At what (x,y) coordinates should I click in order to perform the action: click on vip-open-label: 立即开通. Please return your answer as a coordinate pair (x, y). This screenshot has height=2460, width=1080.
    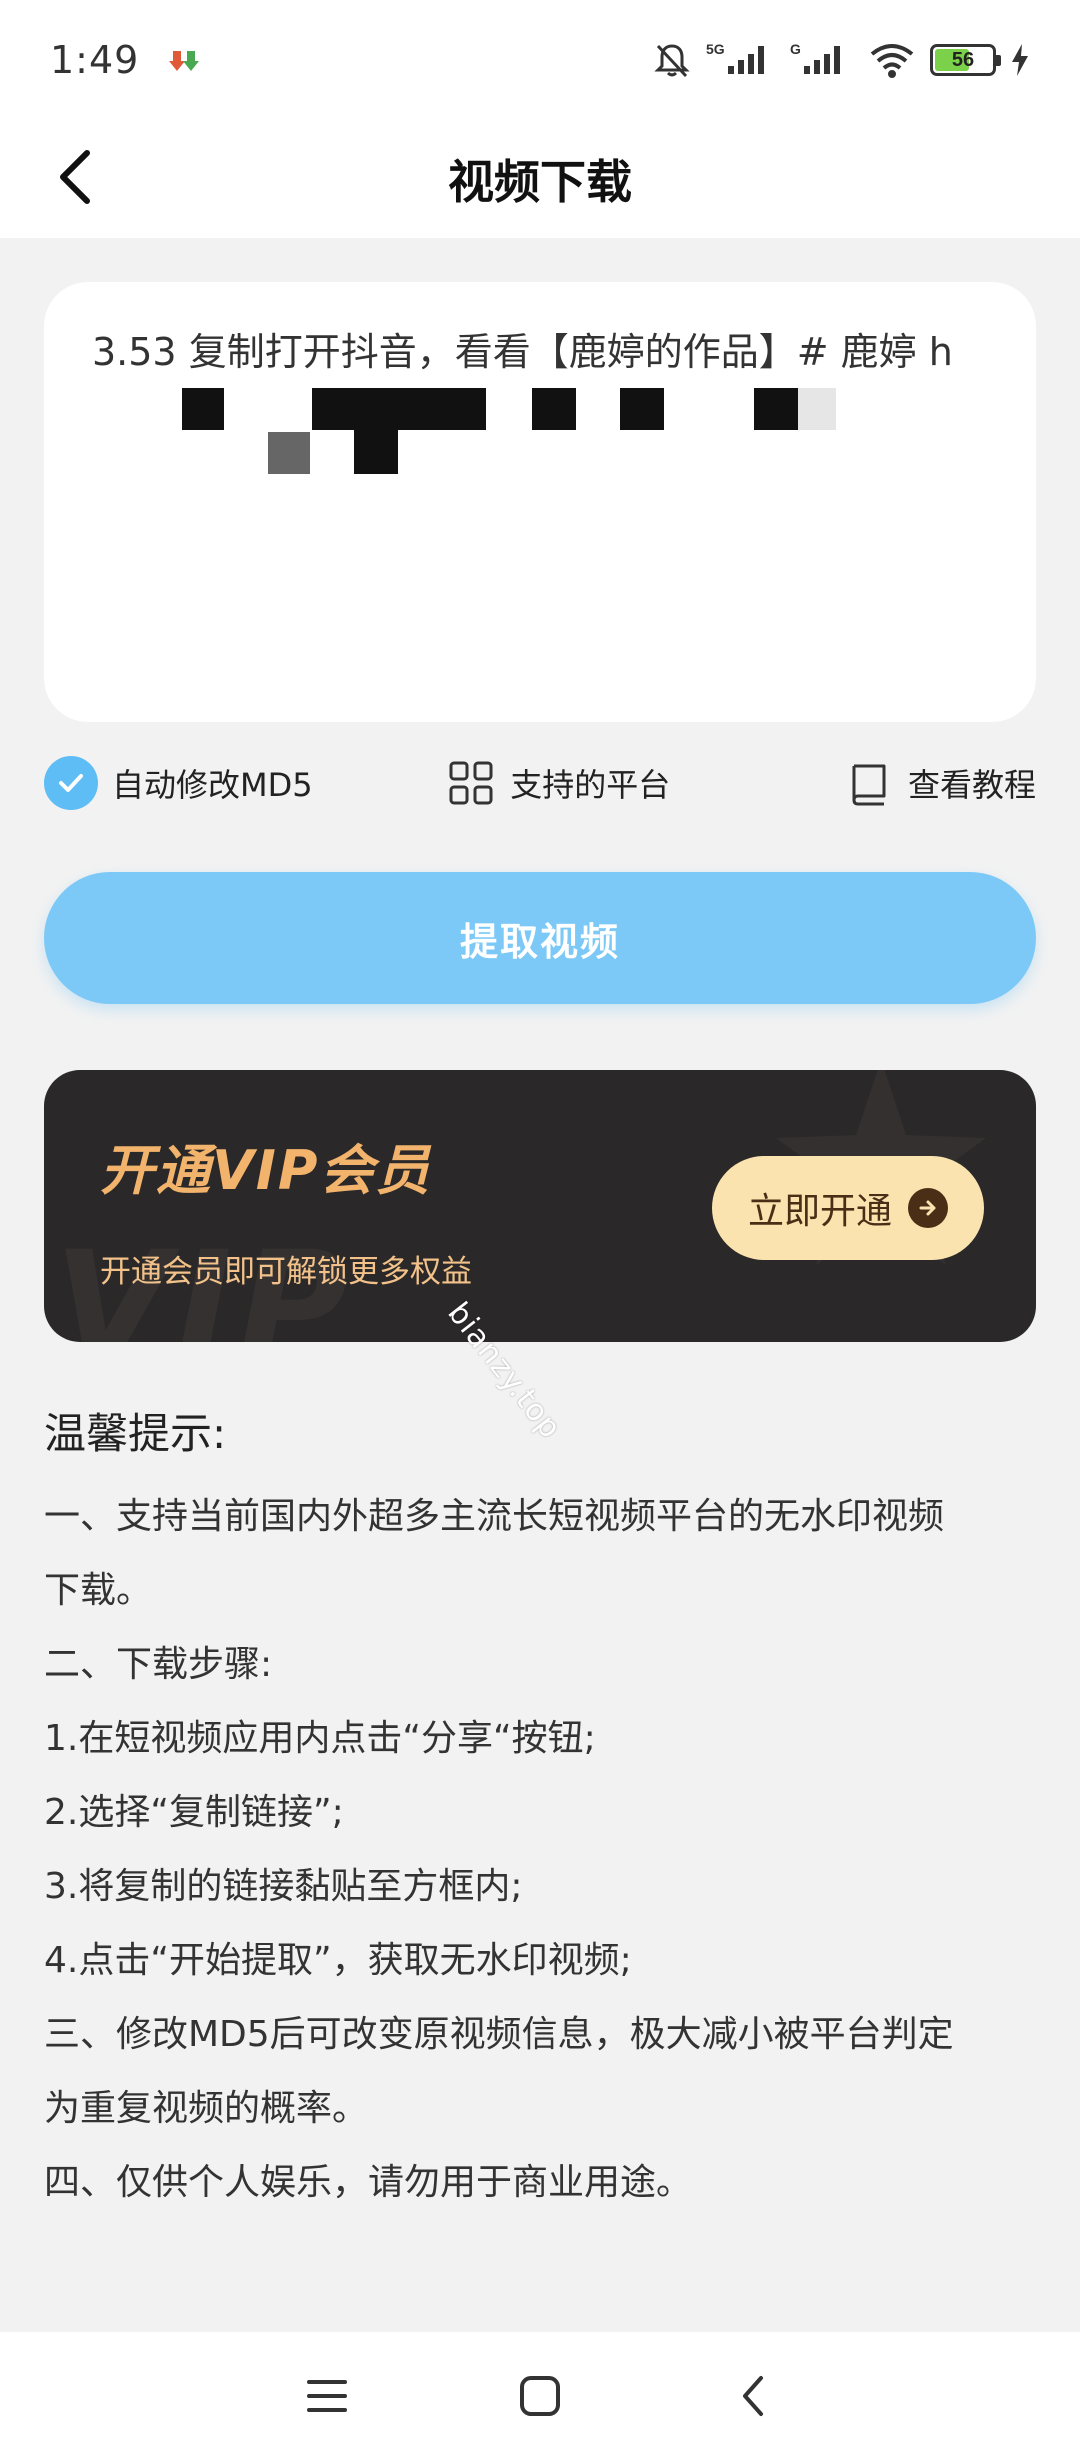
    Looking at the image, I should click on (819, 1211).